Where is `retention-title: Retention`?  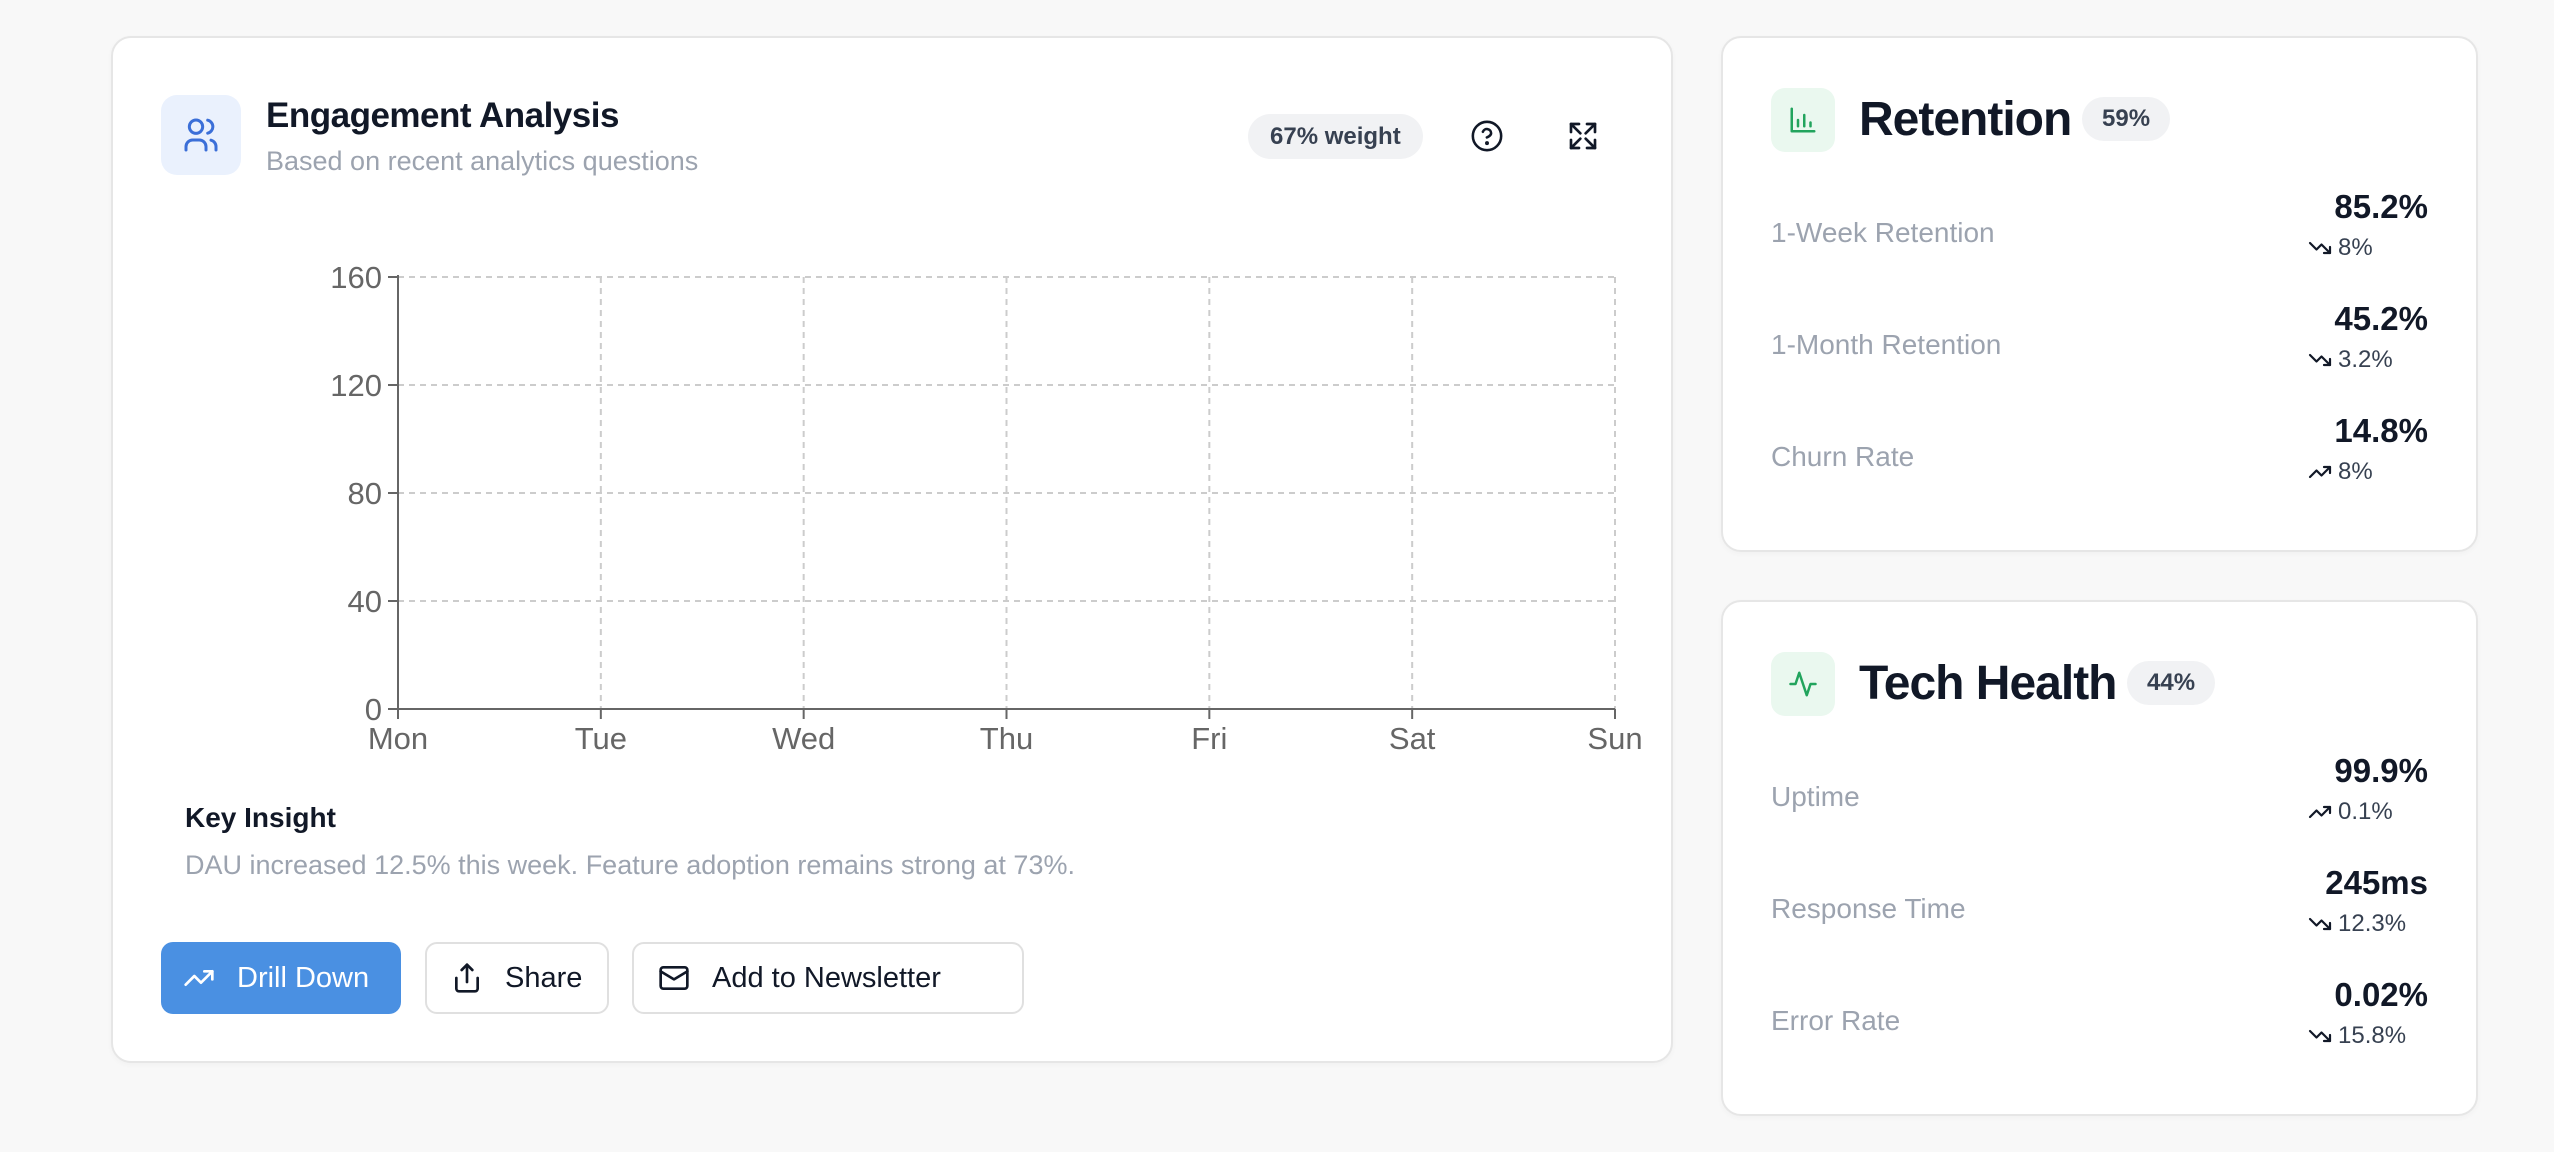
retention-title: Retention is located at coordinates (1965, 119).